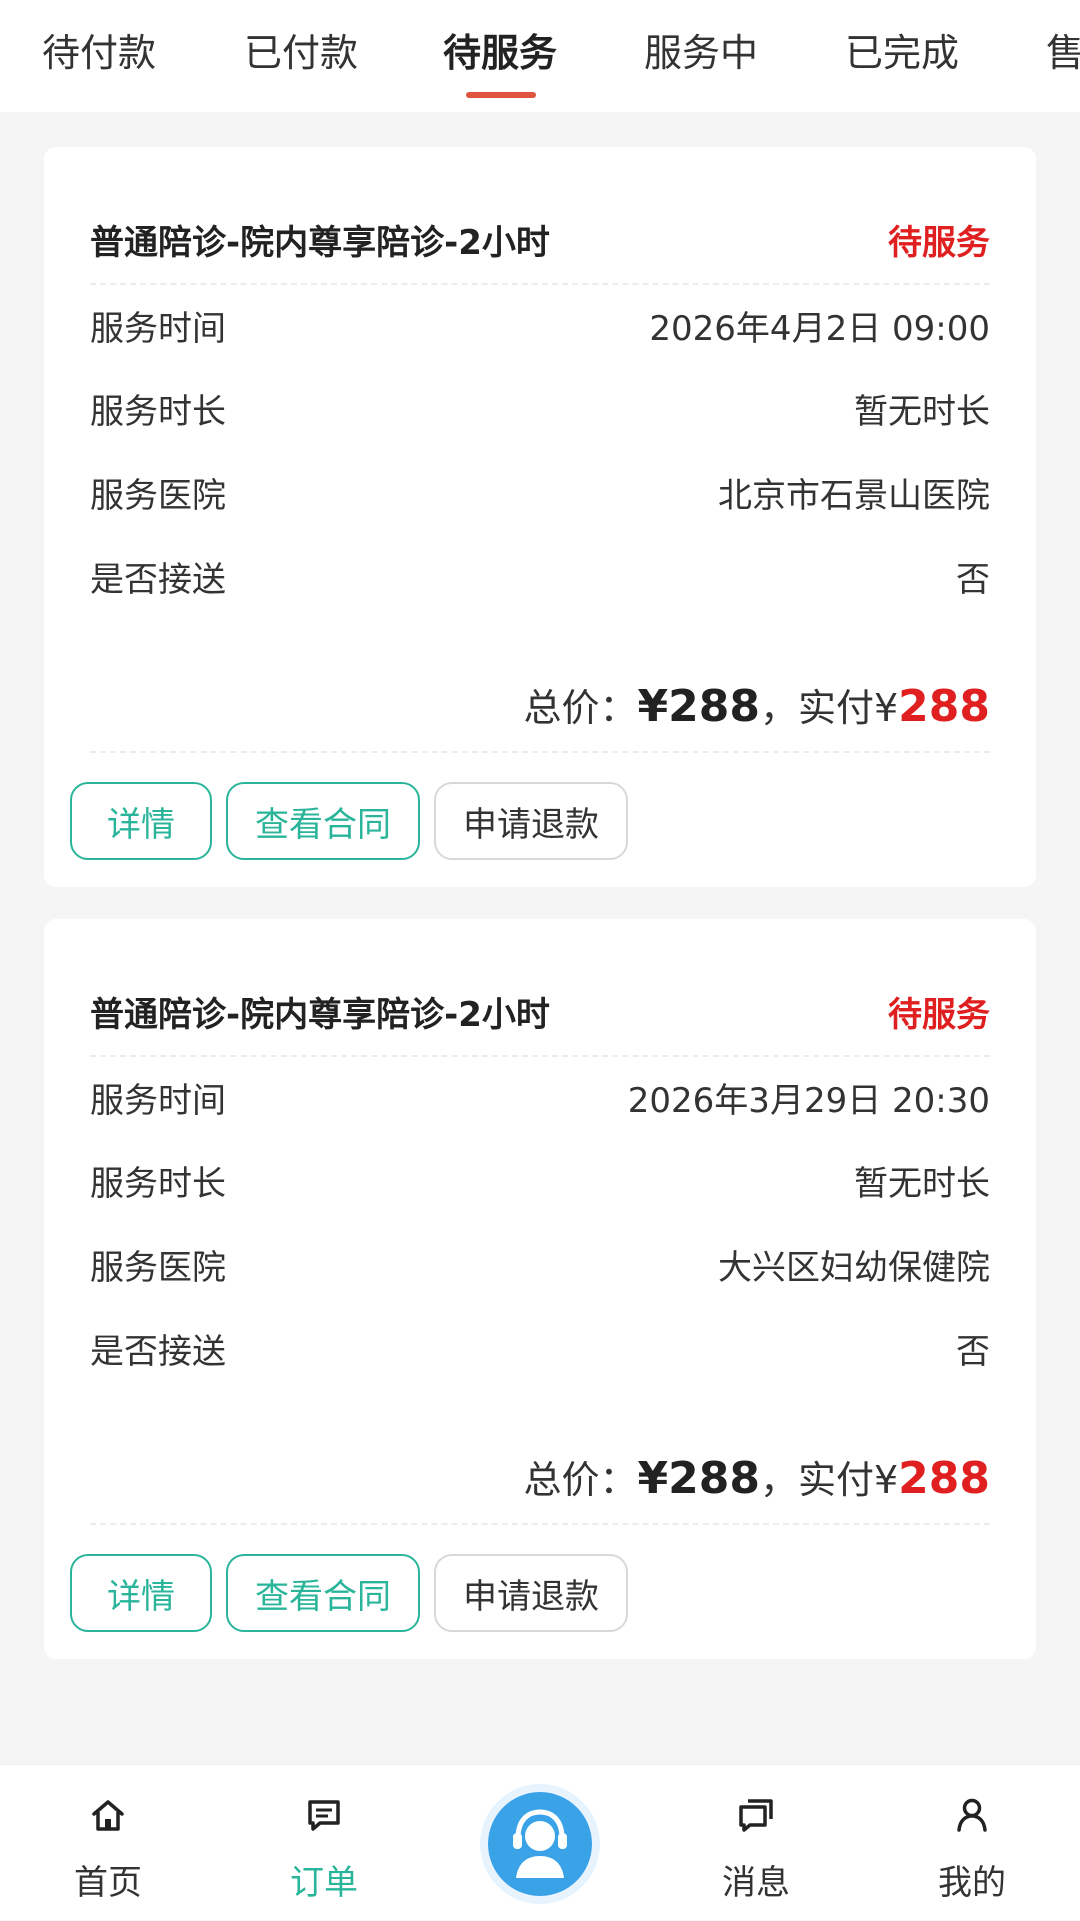 The height and width of the screenshot is (1921, 1080). Describe the element at coordinates (324, 1843) in the screenshot. I see `nav-orders: 订单` at that location.